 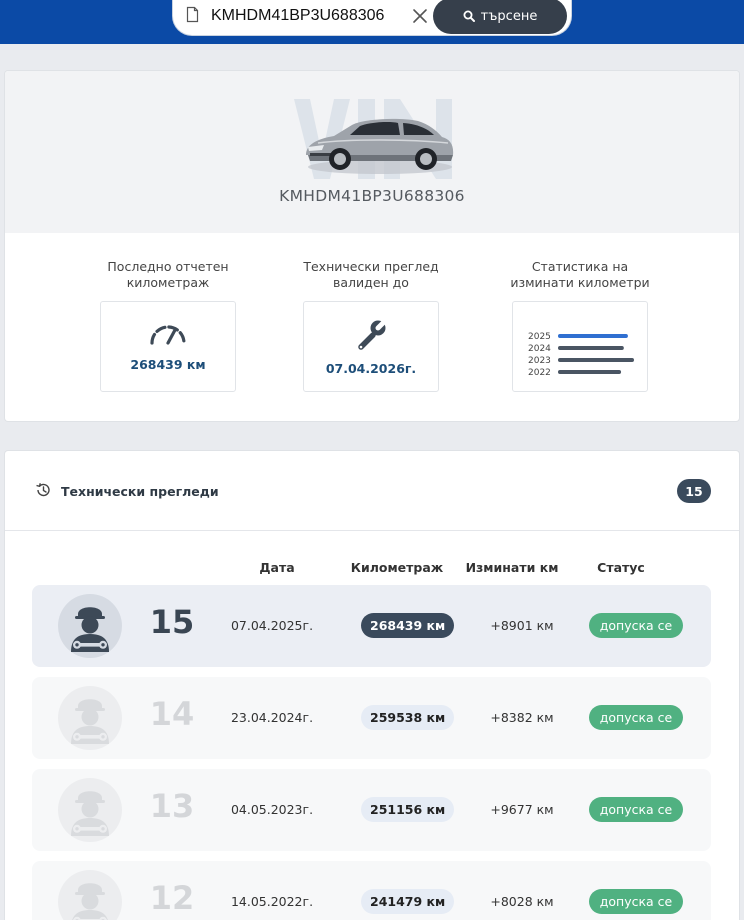 What do you see at coordinates (277, 567) in the screenshot?
I see `column-header-date: Дата` at bounding box center [277, 567].